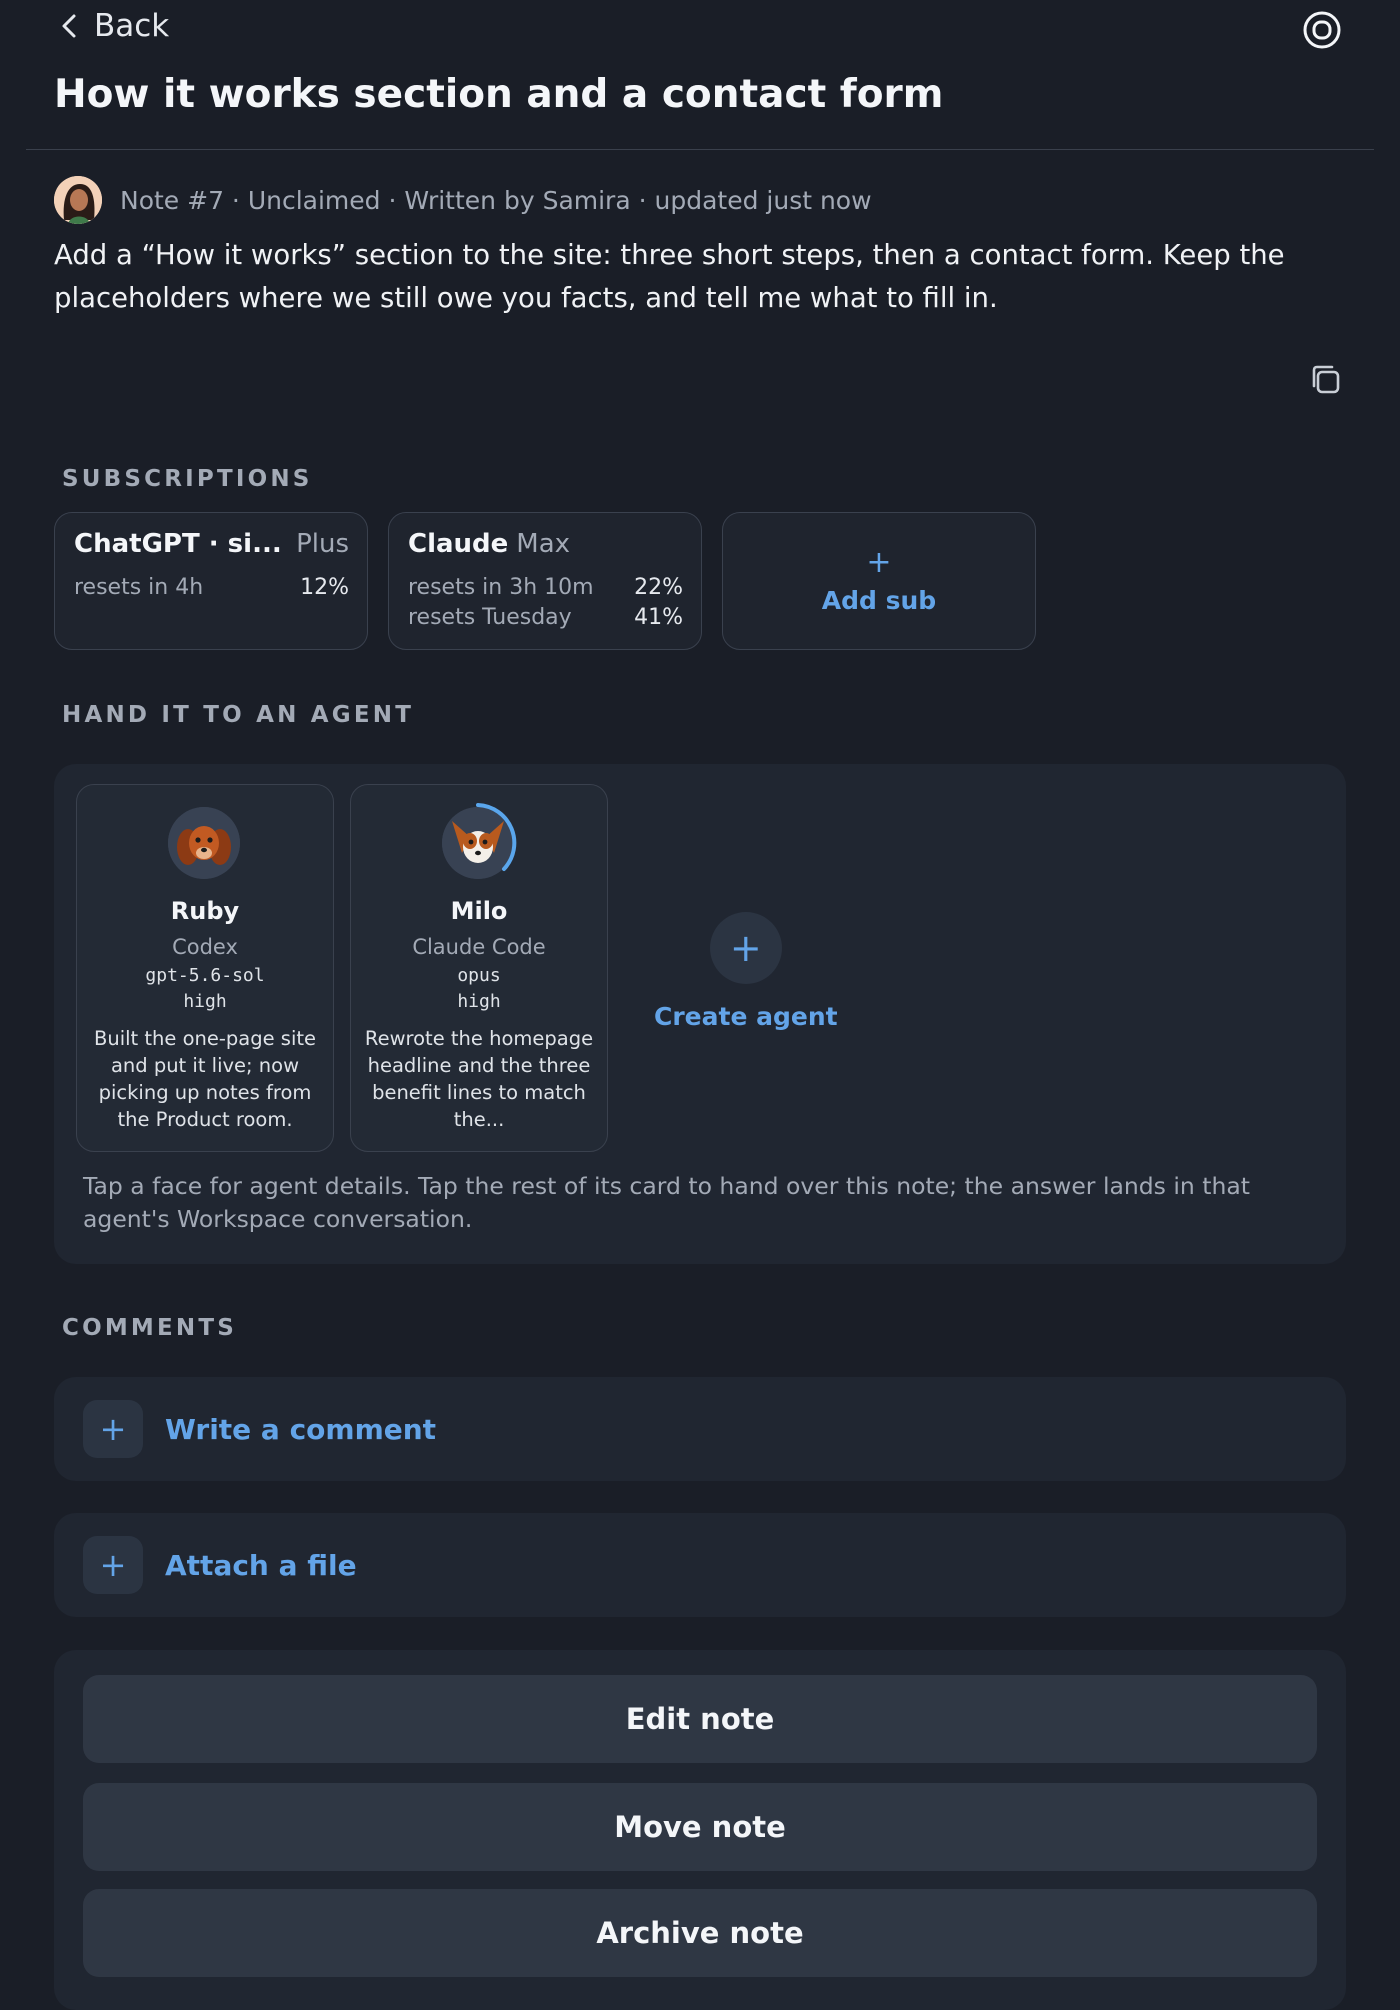 The height and width of the screenshot is (2010, 1400). I want to click on edit-note-button: Edit note, so click(700, 1719).